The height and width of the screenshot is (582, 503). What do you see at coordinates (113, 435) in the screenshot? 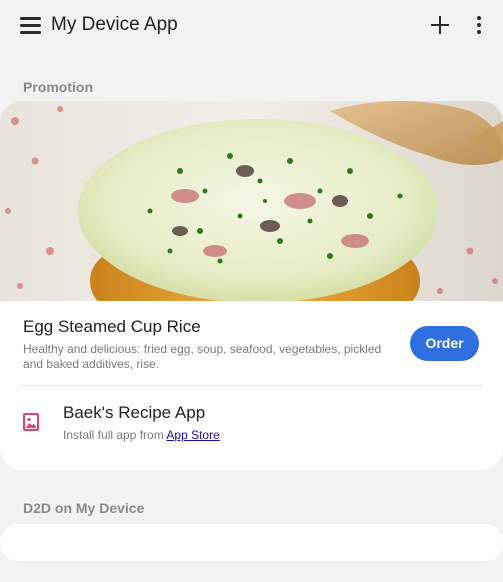
I see `install-prefix: Install full app from` at bounding box center [113, 435].